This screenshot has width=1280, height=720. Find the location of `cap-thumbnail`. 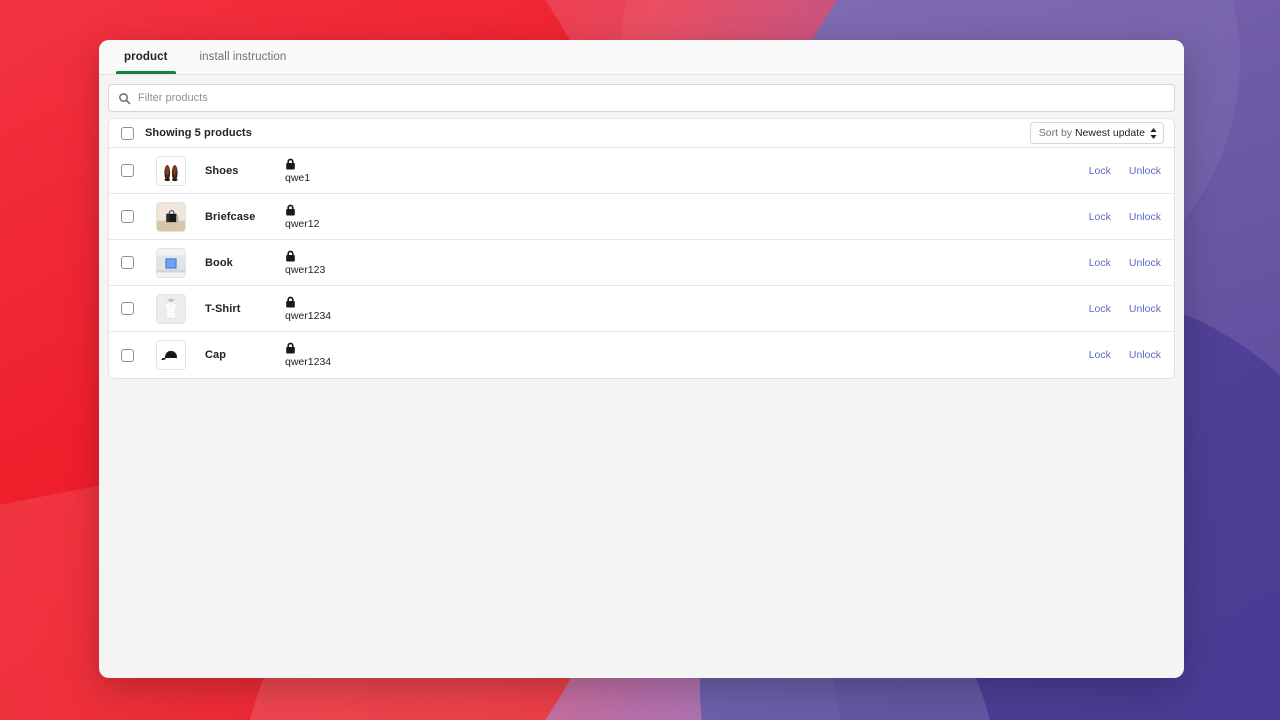

cap-thumbnail is located at coordinates (171, 355).